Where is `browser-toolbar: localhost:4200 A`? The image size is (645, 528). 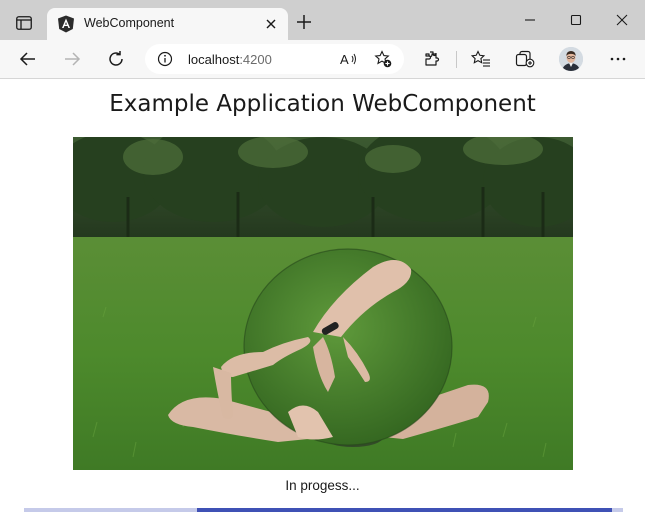 browser-toolbar: localhost:4200 A is located at coordinates (322, 59).